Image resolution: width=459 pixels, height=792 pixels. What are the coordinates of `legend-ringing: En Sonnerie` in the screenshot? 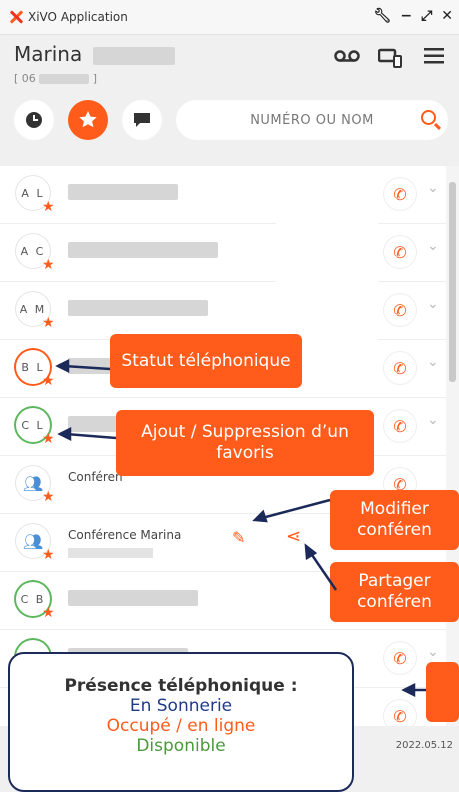 It's located at (181, 706).